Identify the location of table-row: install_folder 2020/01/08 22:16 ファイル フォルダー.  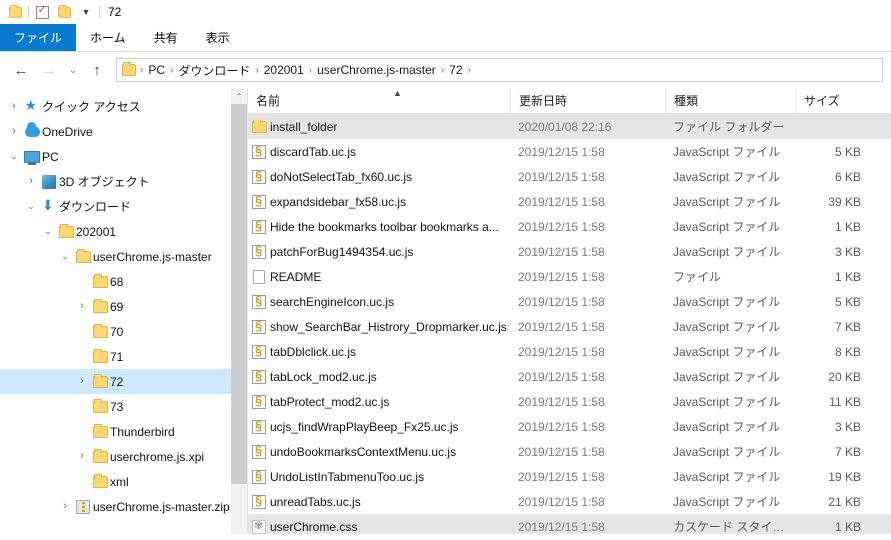
(569, 126).